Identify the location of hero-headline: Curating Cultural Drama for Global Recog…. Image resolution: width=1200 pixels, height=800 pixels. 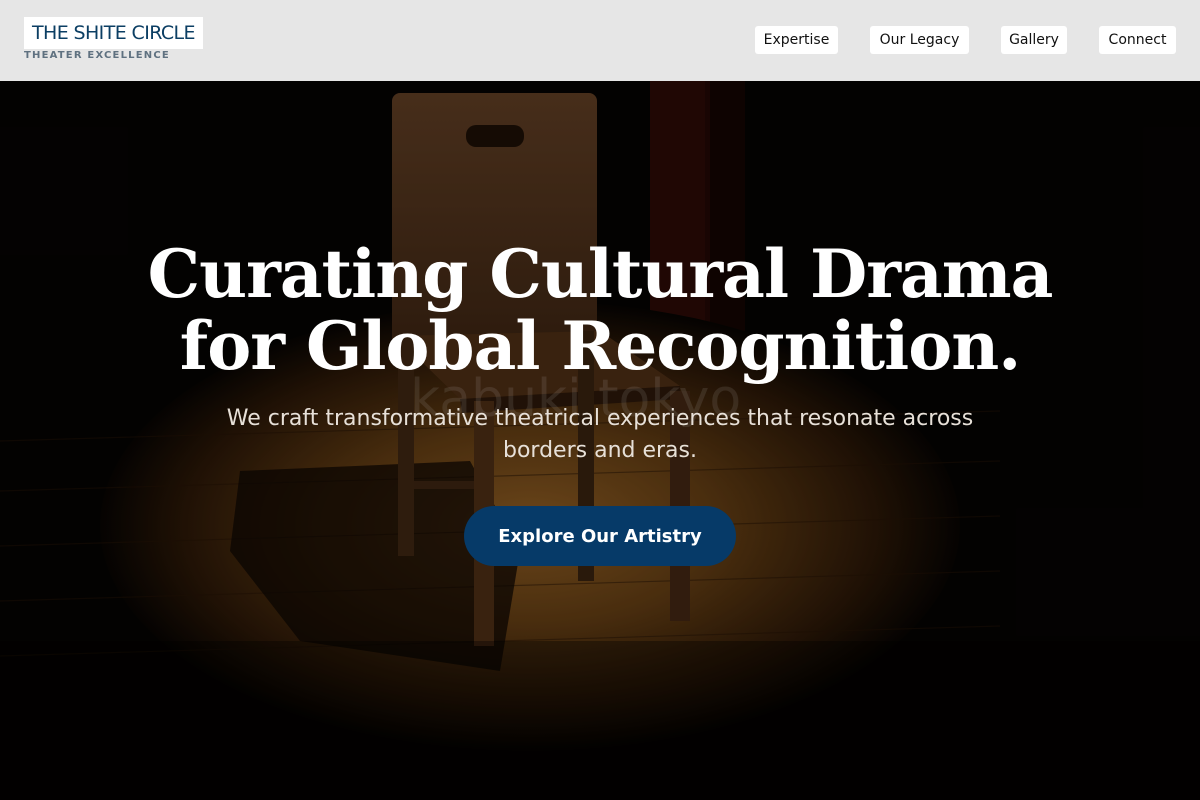
(600, 310).